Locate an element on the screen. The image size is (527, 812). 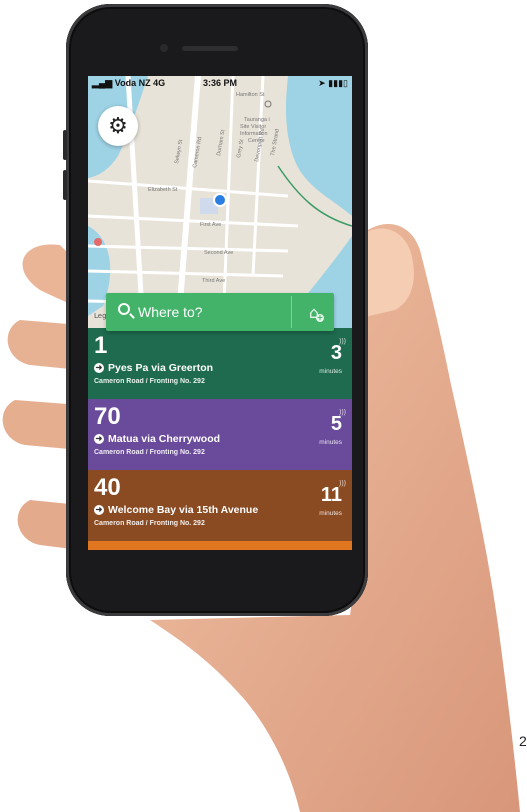
svg-text: Elizabeth St is located at coordinates (163, 190).